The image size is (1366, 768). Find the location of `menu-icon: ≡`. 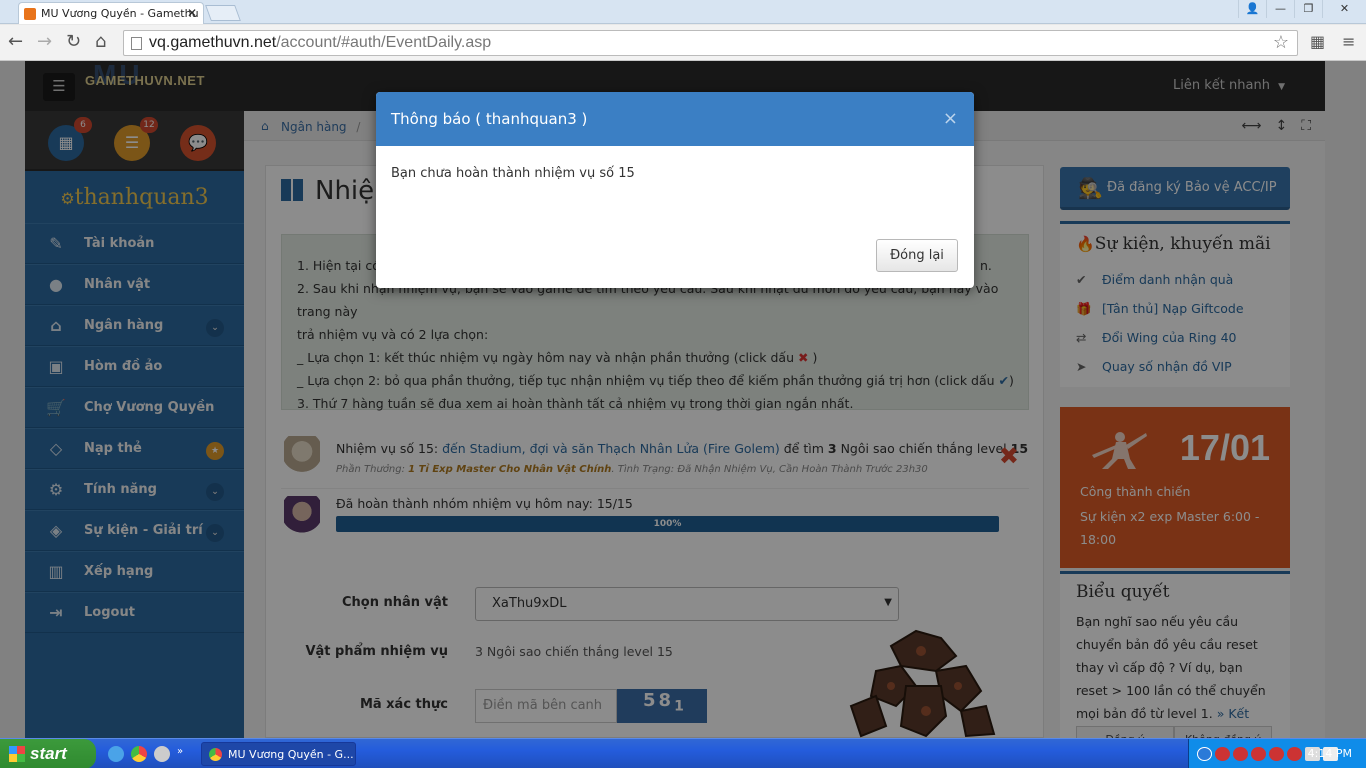

menu-icon: ≡ is located at coordinates (1348, 41).